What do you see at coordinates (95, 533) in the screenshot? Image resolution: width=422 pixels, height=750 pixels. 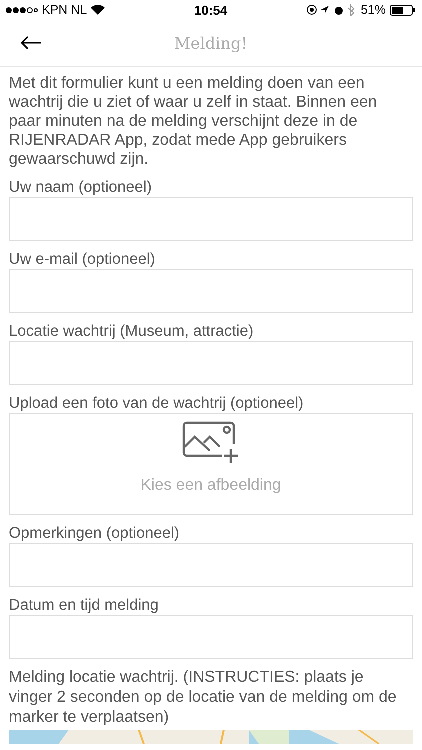 I see `field-label: Opmerkingen (optioneel)` at bounding box center [95, 533].